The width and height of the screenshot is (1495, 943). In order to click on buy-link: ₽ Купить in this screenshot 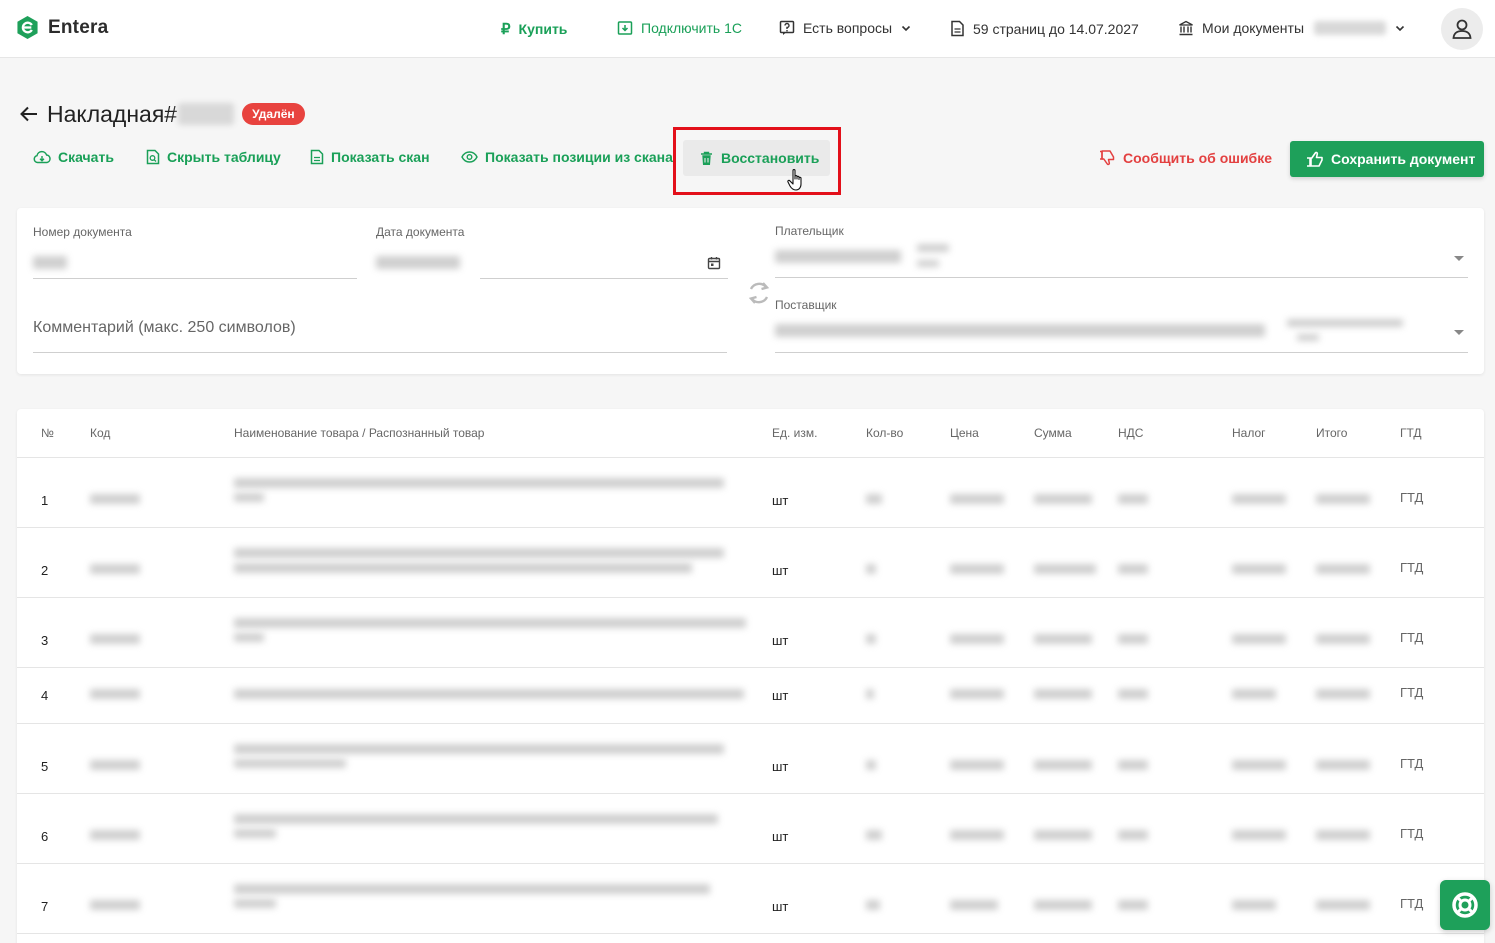, I will do `click(534, 29)`.